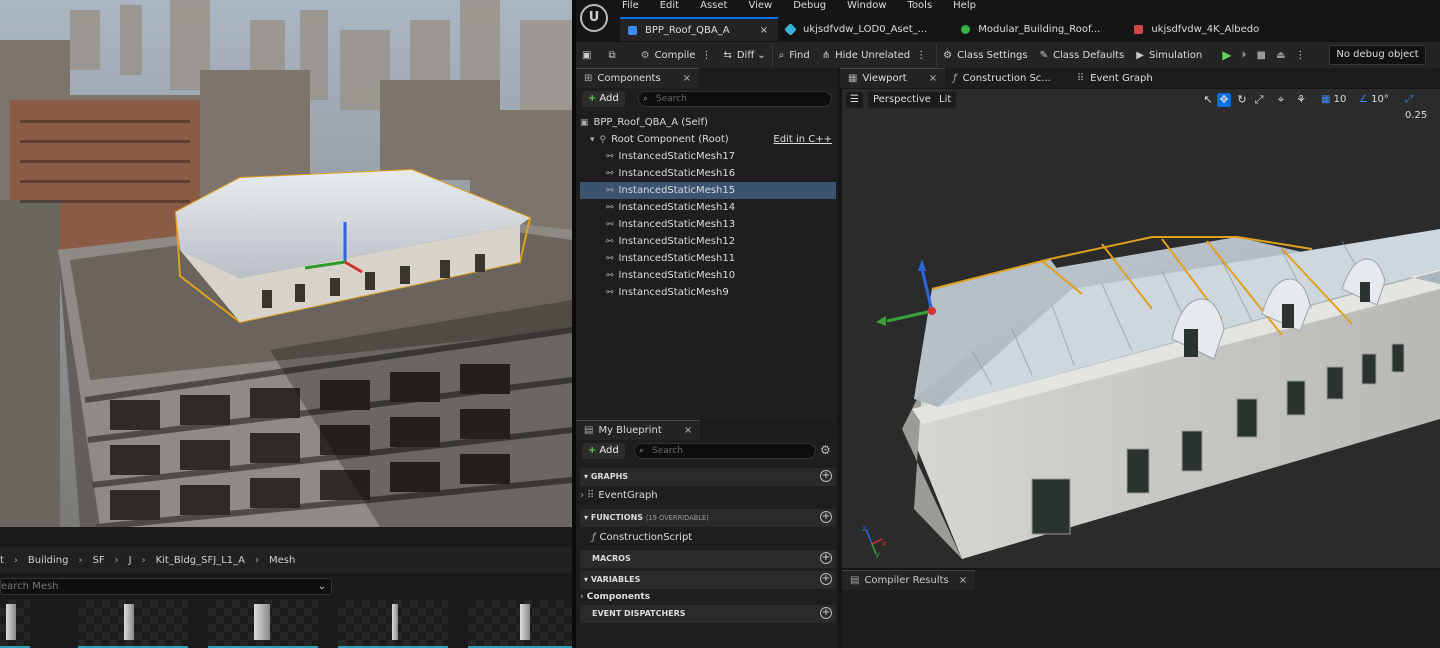  What do you see at coordinates (708, 122) in the screenshot?
I see `tree-self: ▣ BPP_Roof_QBA_A (Self)` at bounding box center [708, 122].